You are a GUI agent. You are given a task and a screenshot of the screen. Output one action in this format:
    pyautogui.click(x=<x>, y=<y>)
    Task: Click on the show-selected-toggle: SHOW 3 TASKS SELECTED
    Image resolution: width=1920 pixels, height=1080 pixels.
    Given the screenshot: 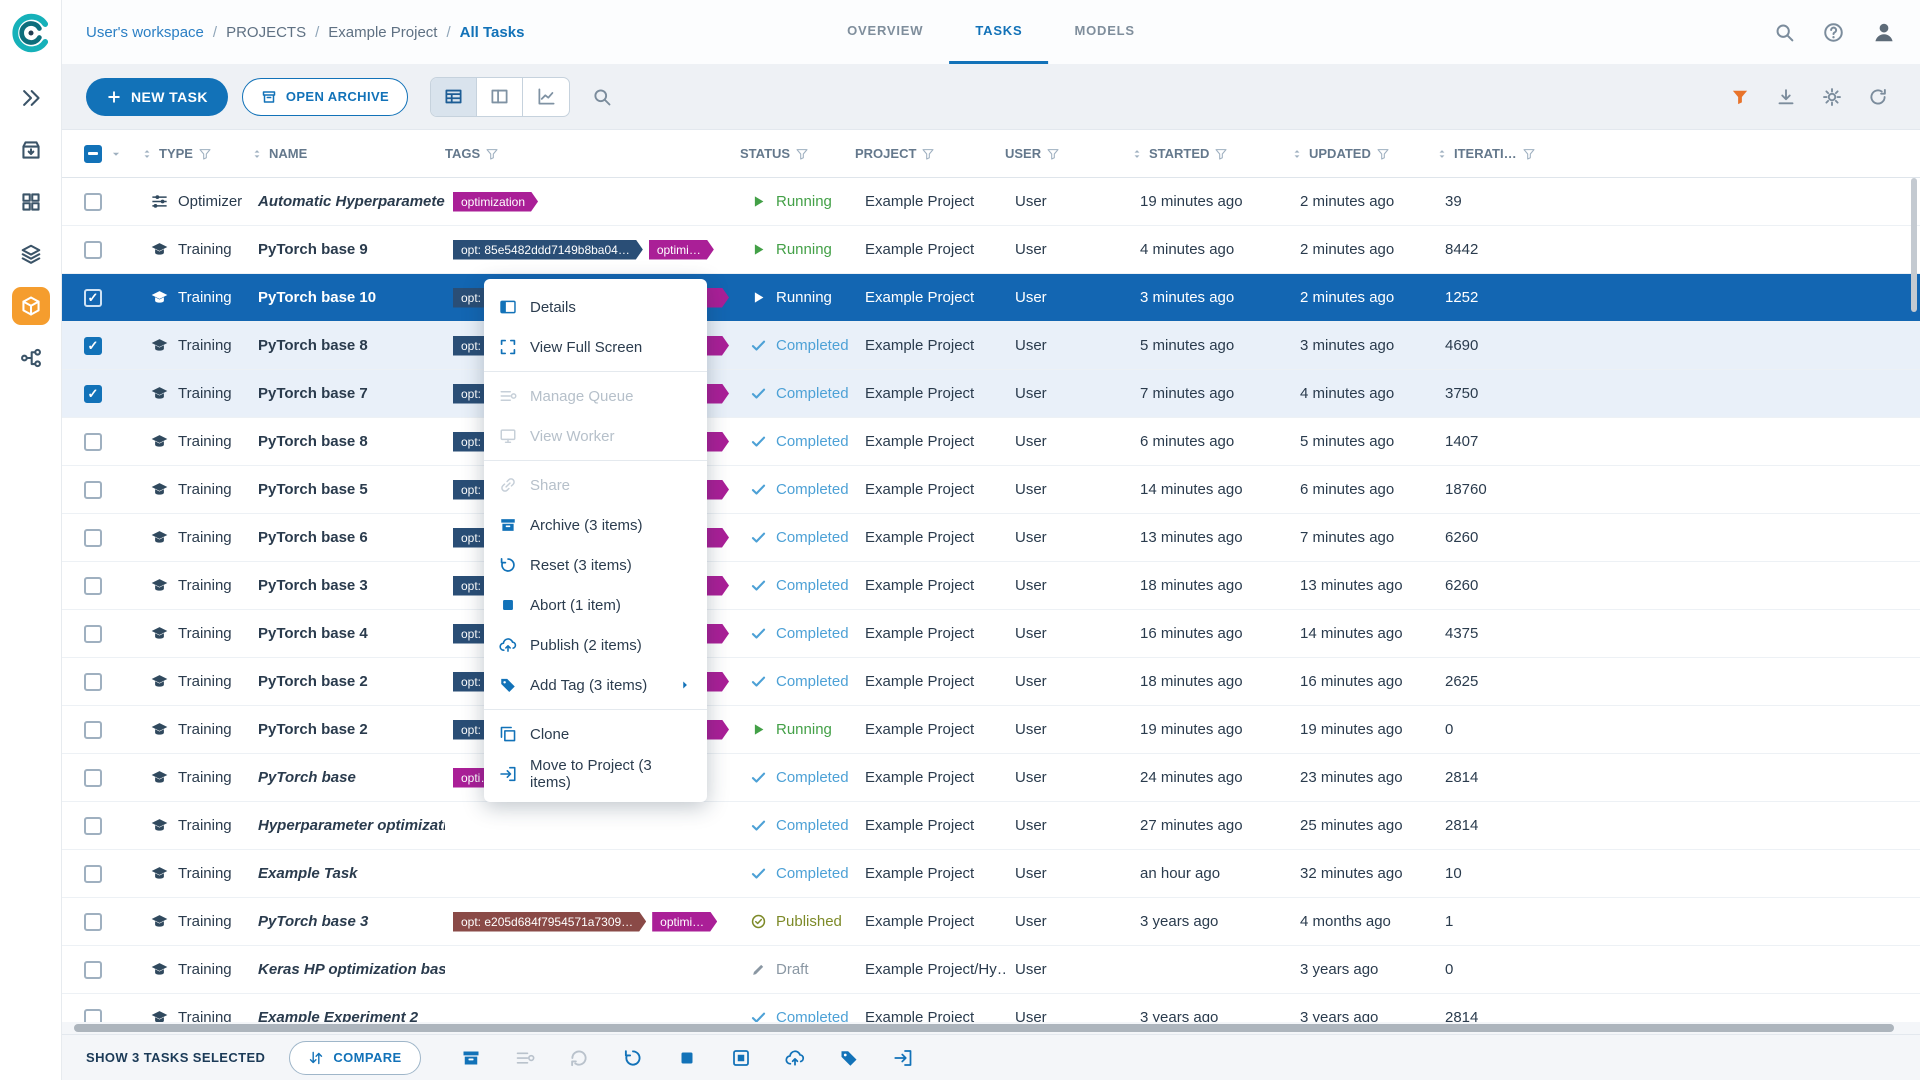 What is the action you would take?
    pyautogui.click(x=175, y=1057)
    